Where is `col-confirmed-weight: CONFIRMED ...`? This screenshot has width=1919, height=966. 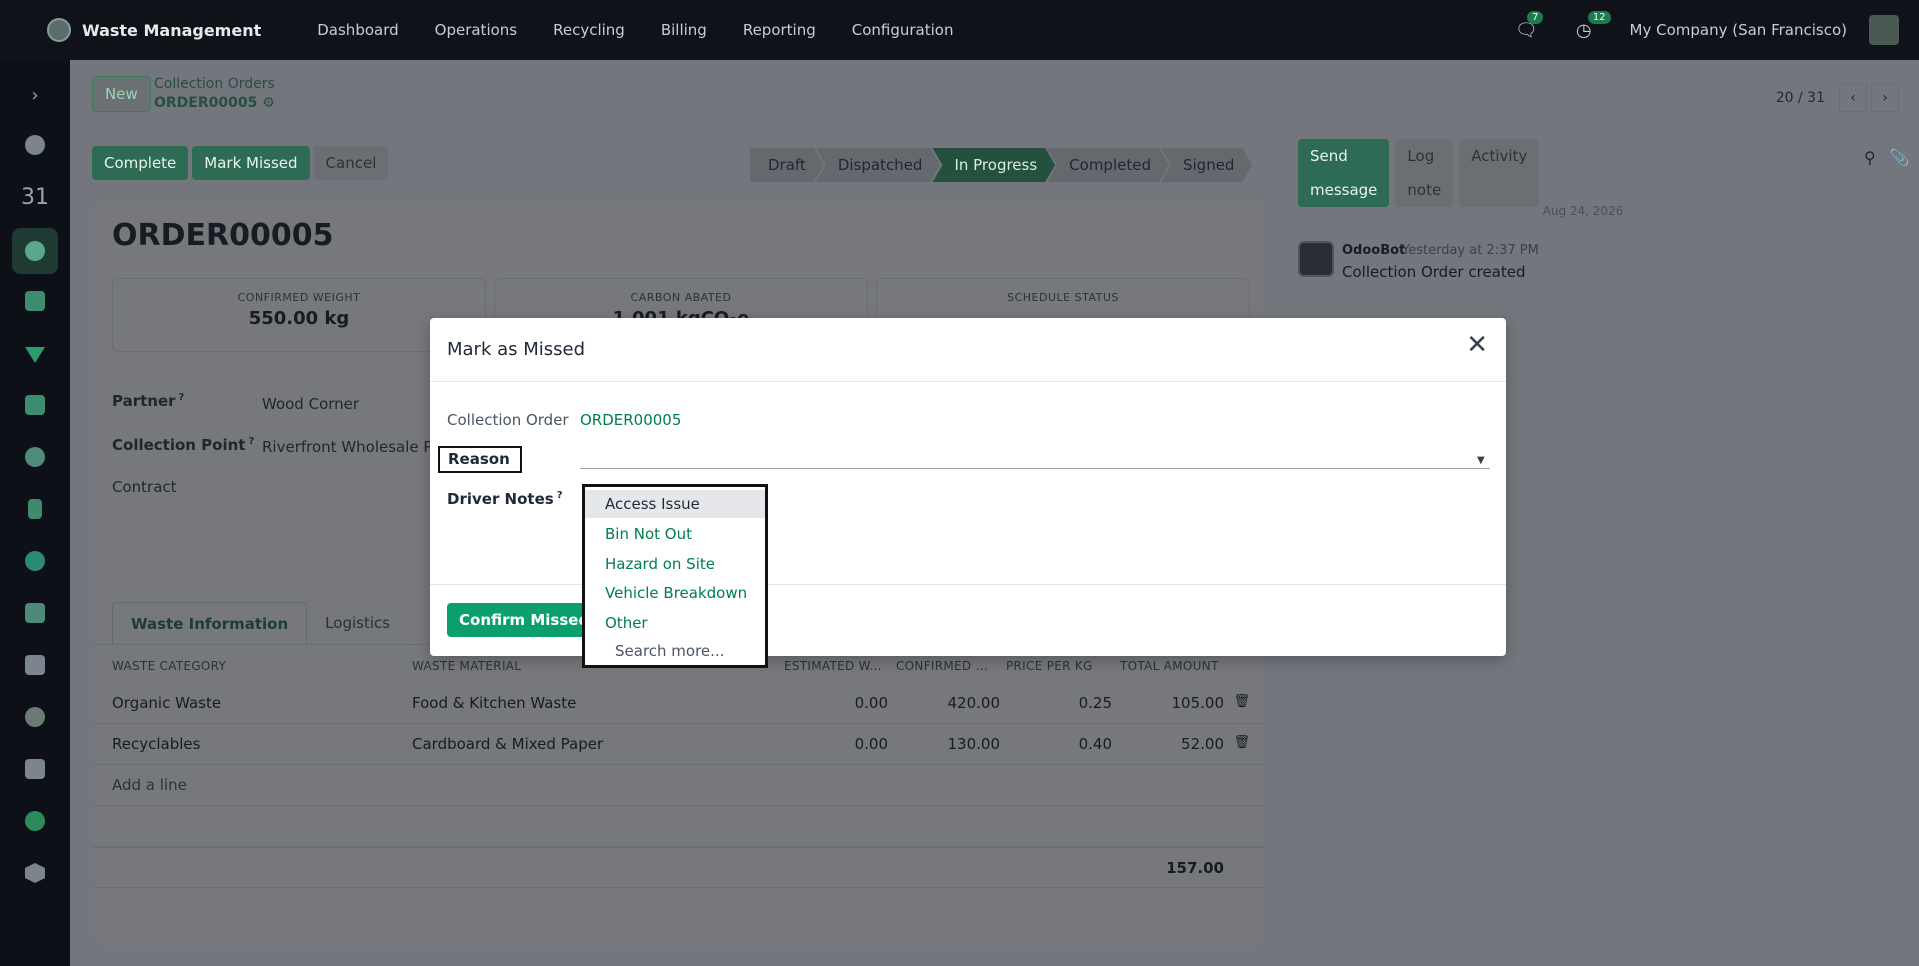
col-confirmed-weight: CONFIRMED ... is located at coordinates (942, 666).